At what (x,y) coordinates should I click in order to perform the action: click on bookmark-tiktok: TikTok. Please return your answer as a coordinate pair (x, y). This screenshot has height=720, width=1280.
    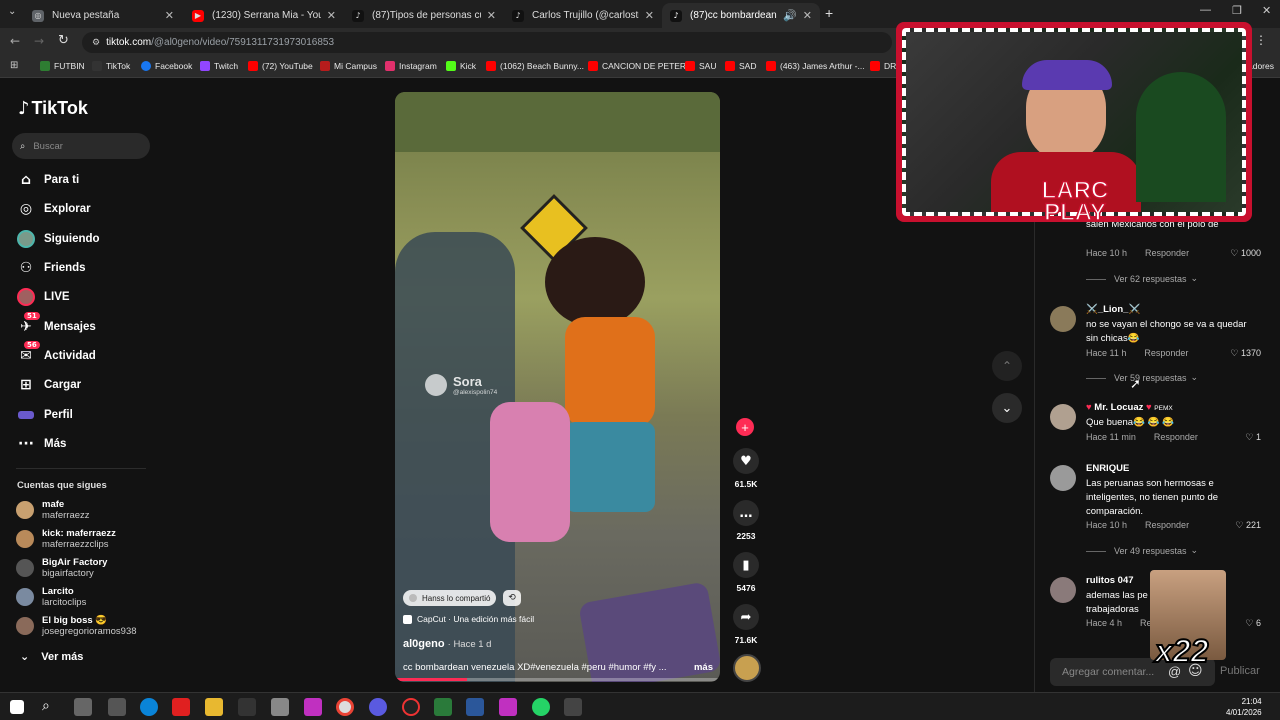
    Looking at the image, I should click on (111, 66).